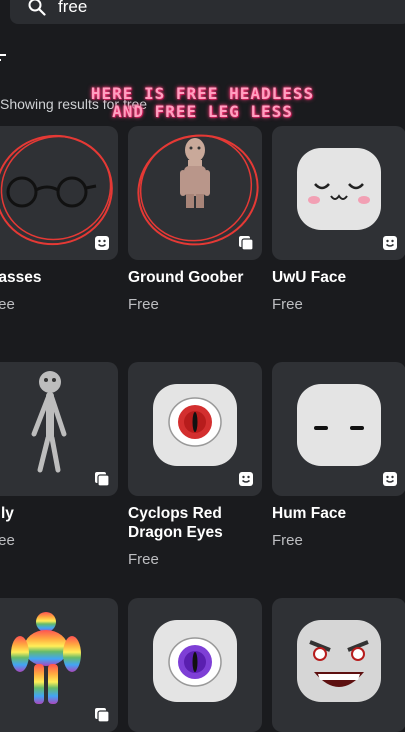 This screenshot has height=732, width=405. I want to click on search-bar, so click(207, 12).